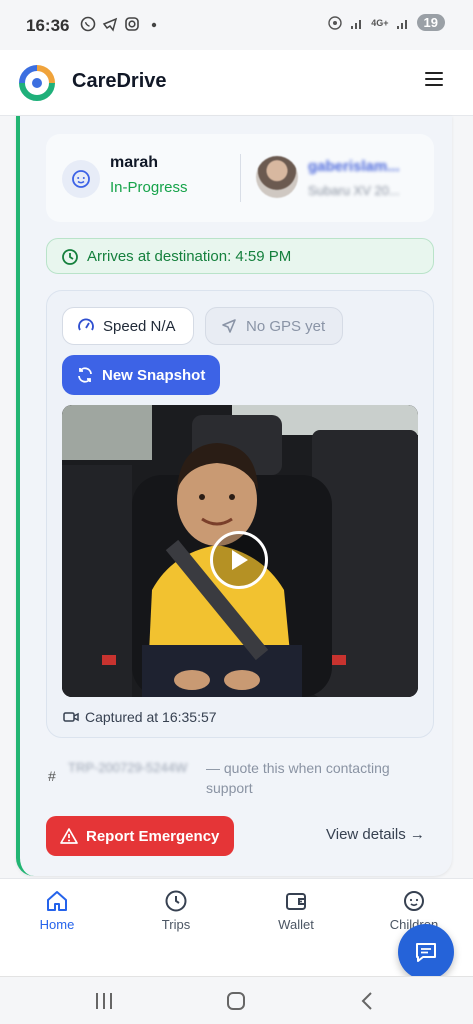 This screenshot has width=473, height=1024. I want to click on report-emergency-button: Report Emergency, so click(140, 836).